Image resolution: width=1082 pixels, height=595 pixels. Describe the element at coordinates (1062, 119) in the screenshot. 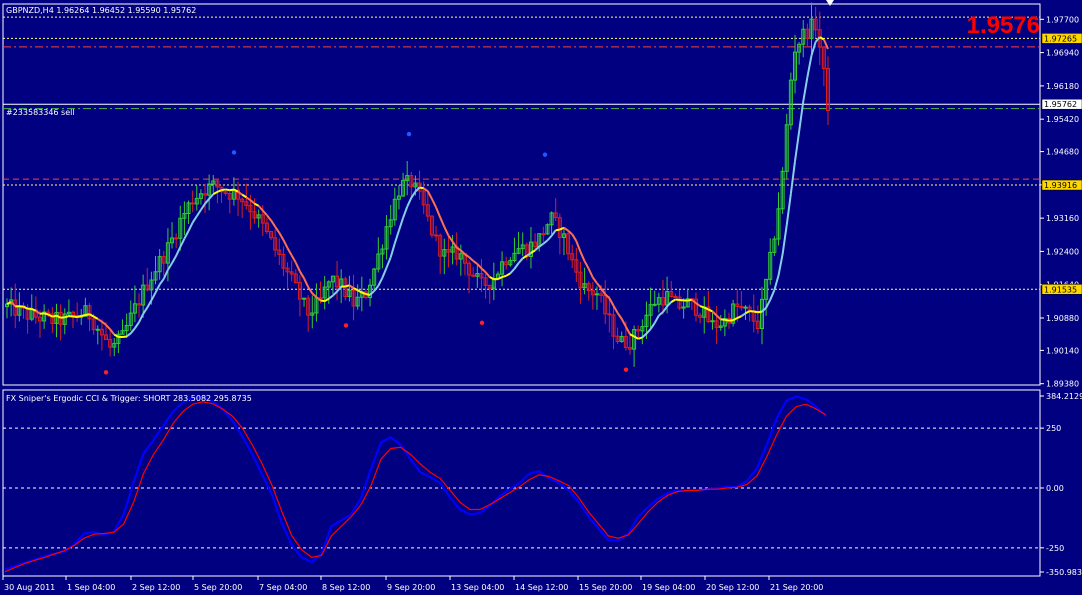

I see `price-axis-label: 1.95420` at that location.